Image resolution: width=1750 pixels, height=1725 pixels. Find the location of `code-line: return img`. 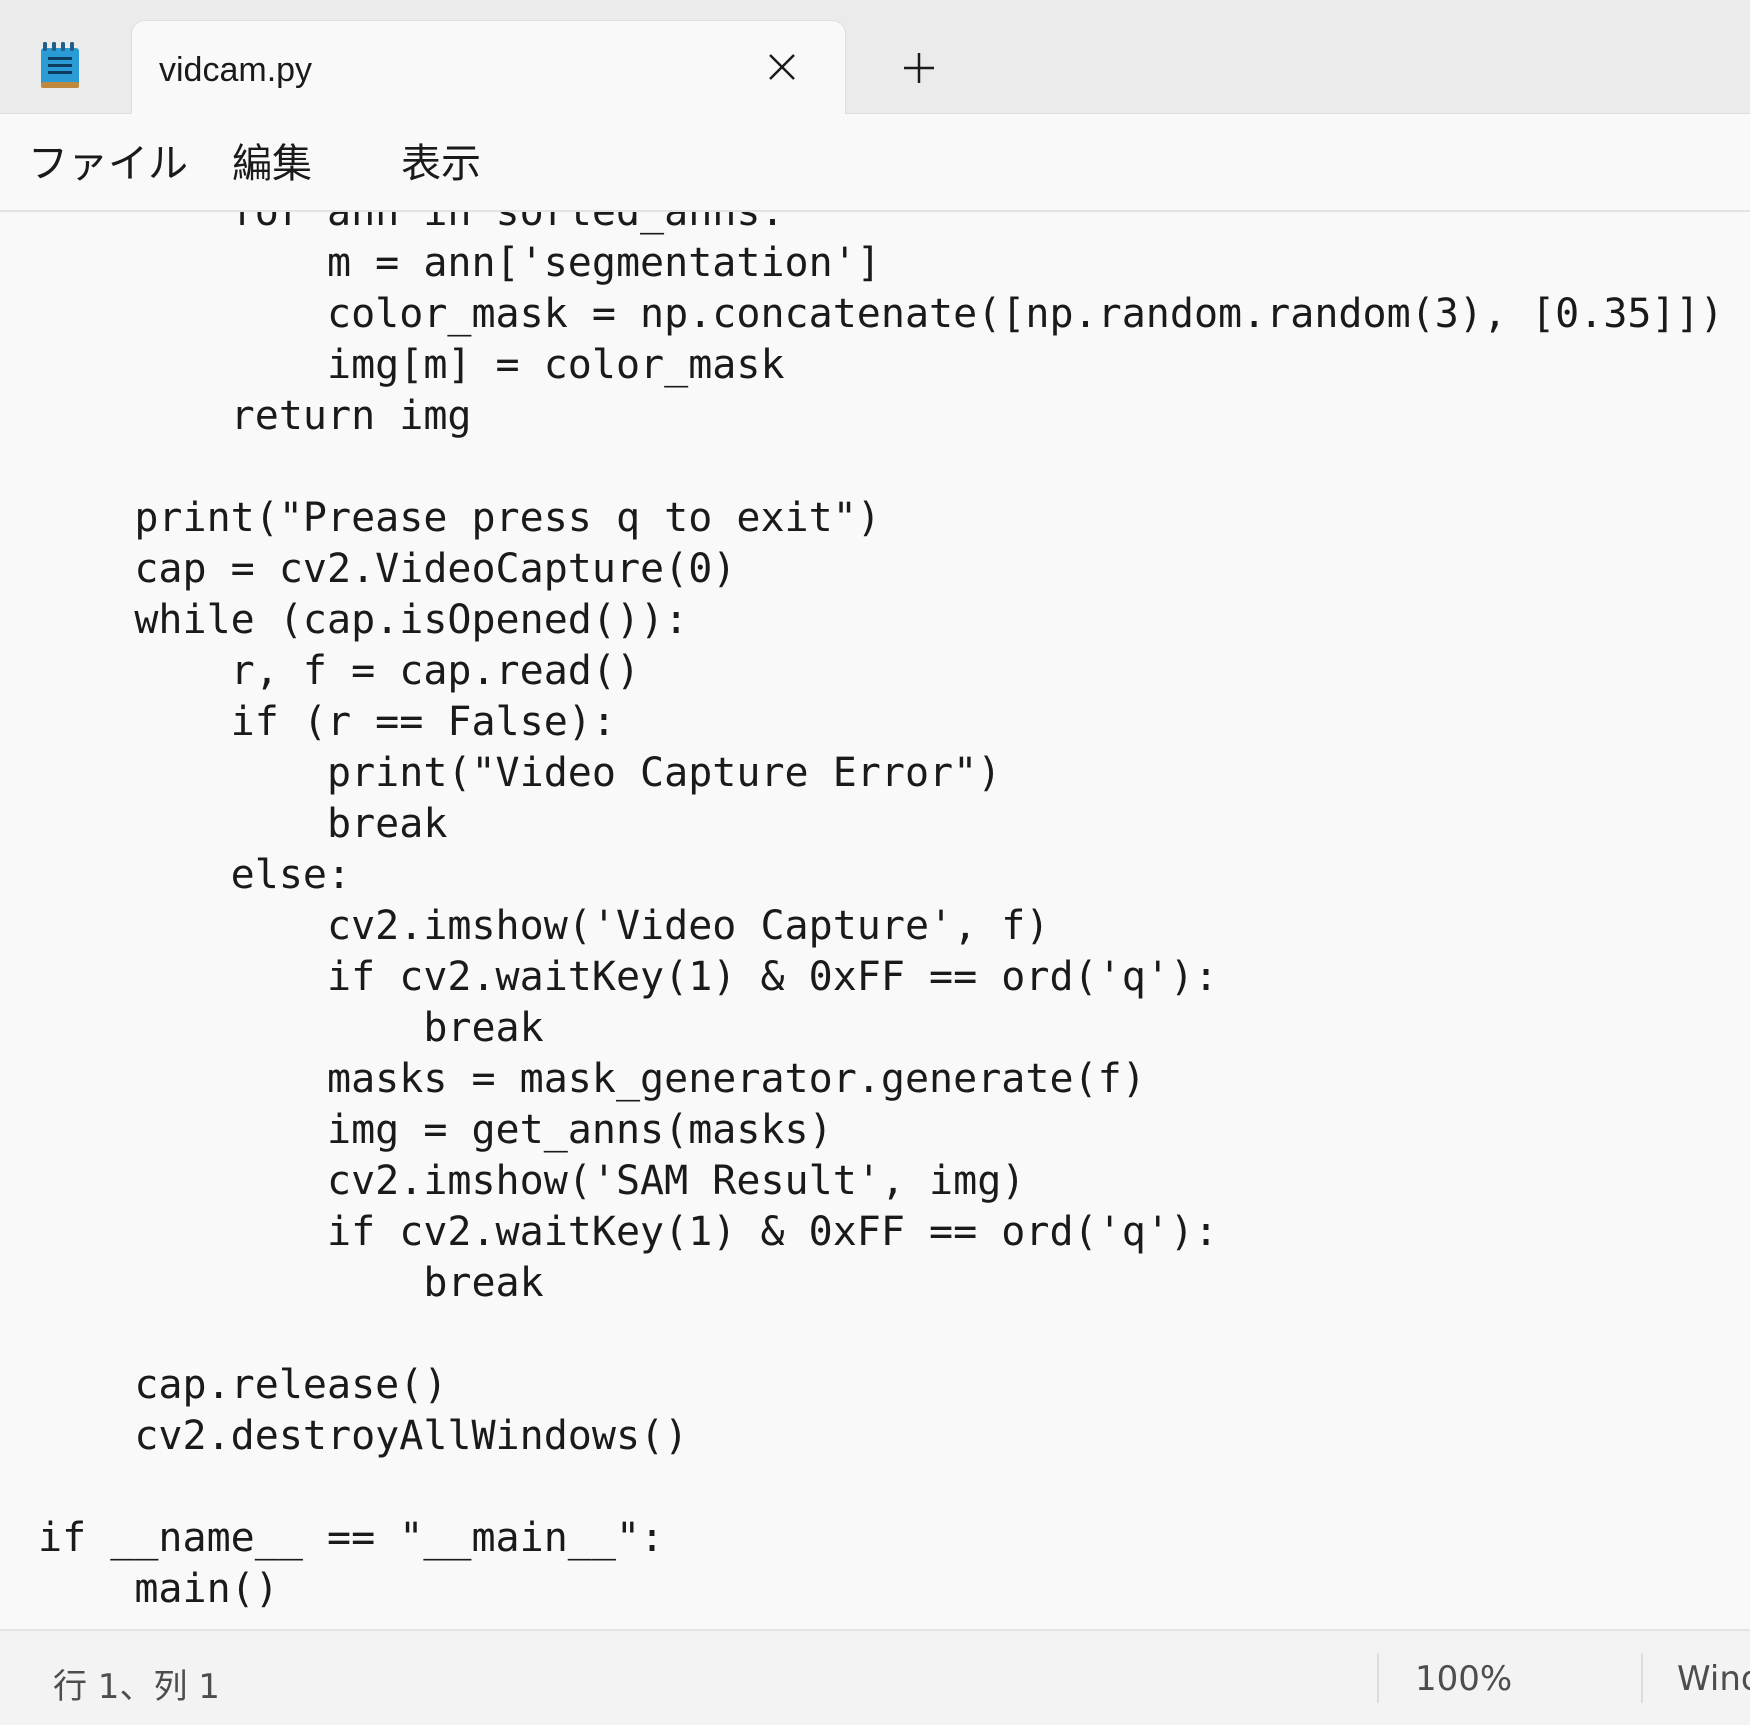

code-line: return img is located at coordinates (881, 416).